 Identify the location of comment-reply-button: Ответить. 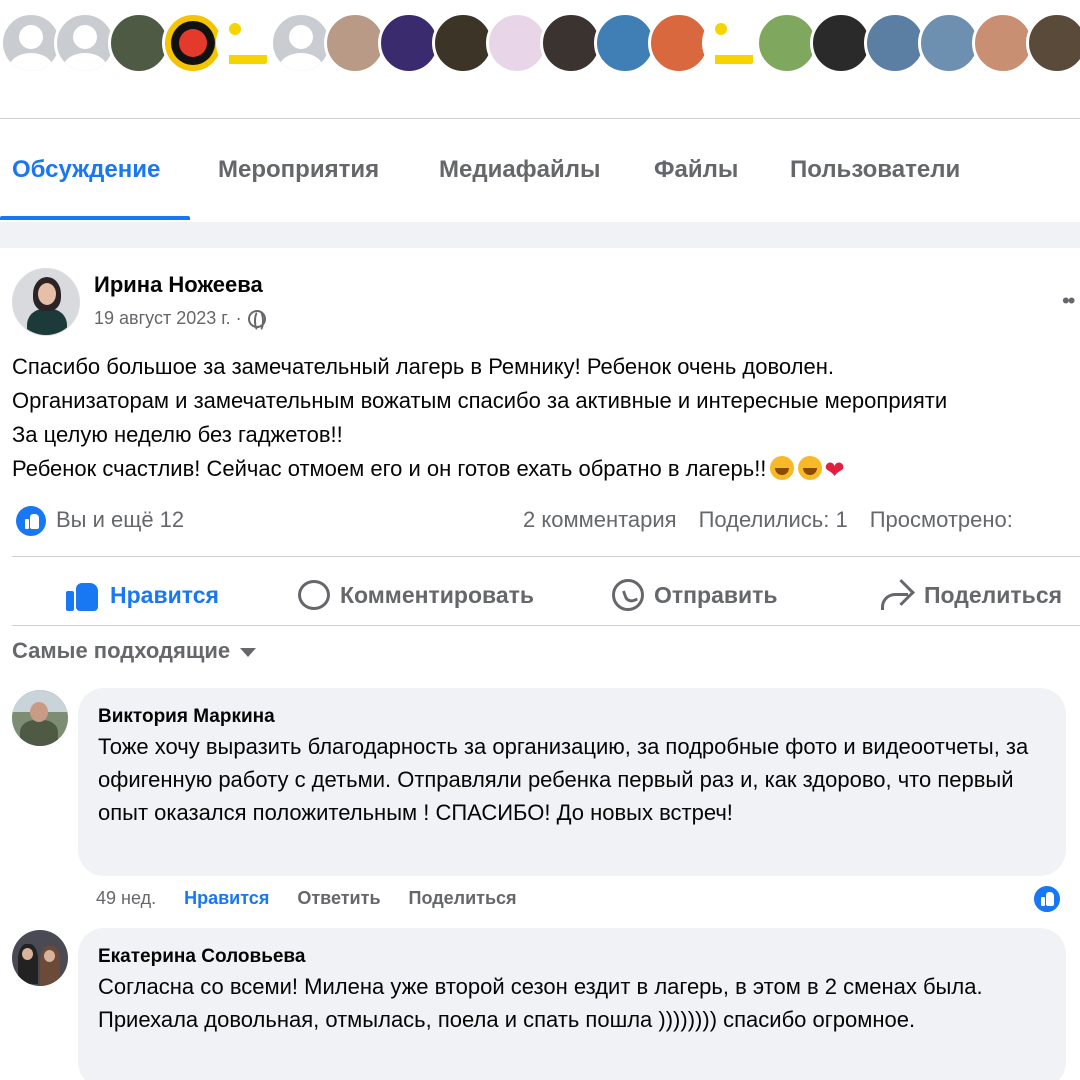
(338, 898).